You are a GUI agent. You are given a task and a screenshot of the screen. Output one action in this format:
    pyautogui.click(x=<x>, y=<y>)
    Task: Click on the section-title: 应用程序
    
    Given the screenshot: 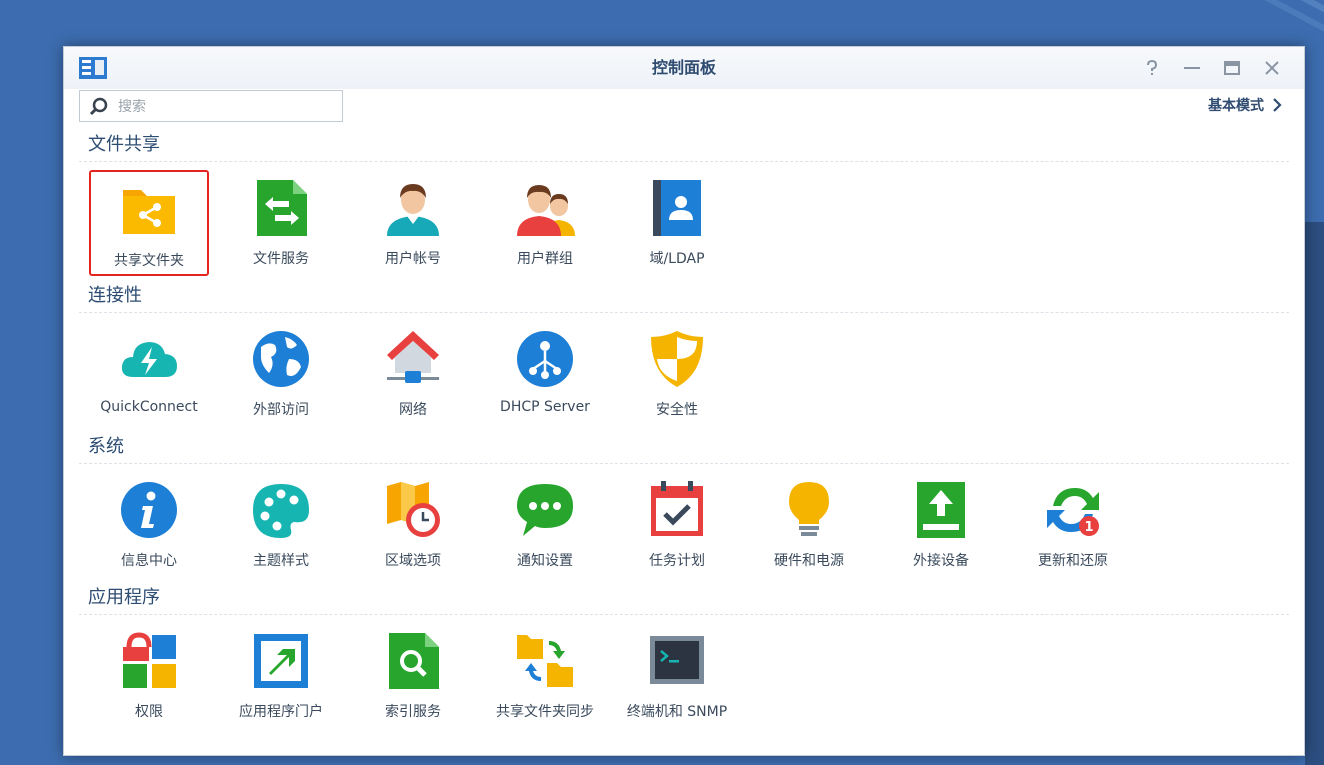 What is the action you would take?
    pyautogui.click(x=684, y=599)
    